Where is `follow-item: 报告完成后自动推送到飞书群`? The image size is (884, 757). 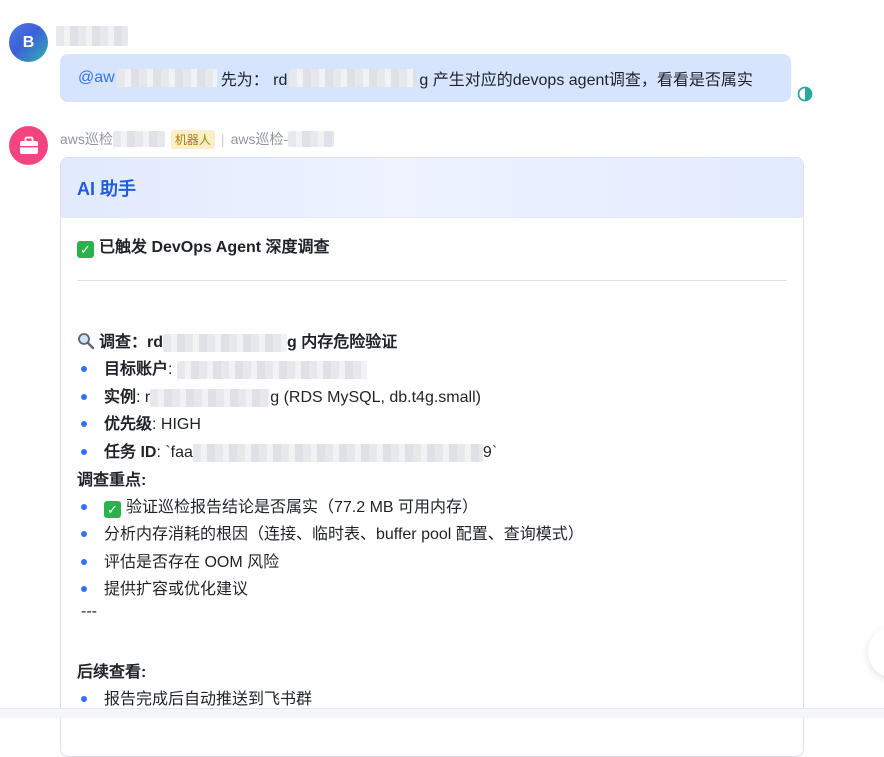 follow-item: 报告完成后自动推送到飞书群 is located at coordinates (208, 699).